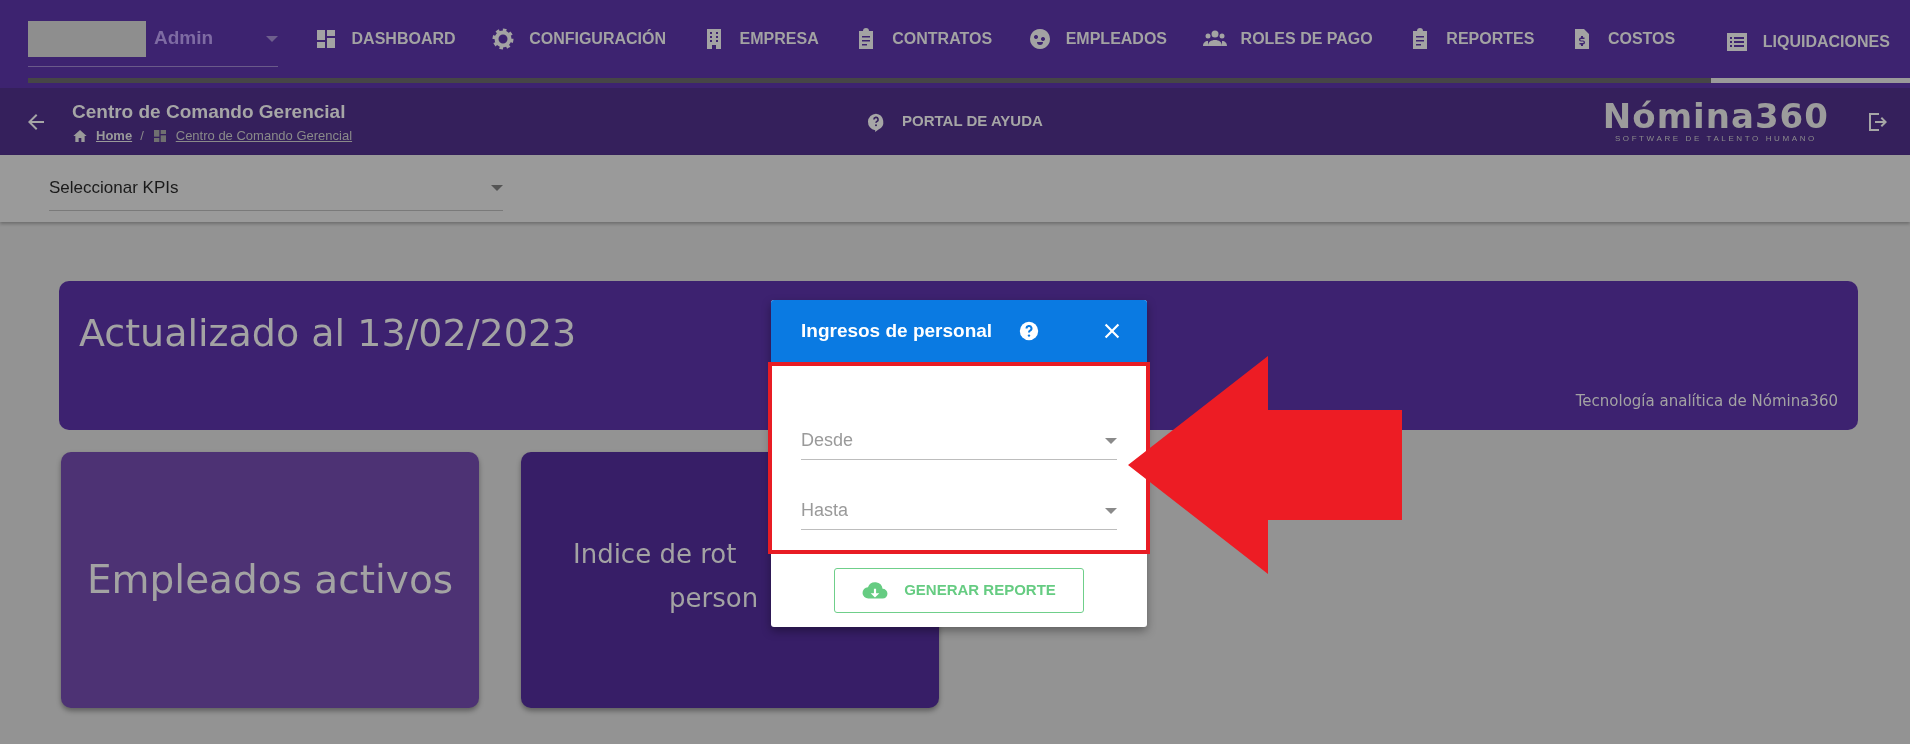  Describe the element at coordinates (760, 41) in the screenshot. I see `nav-tab: EMPRESA` at that location.